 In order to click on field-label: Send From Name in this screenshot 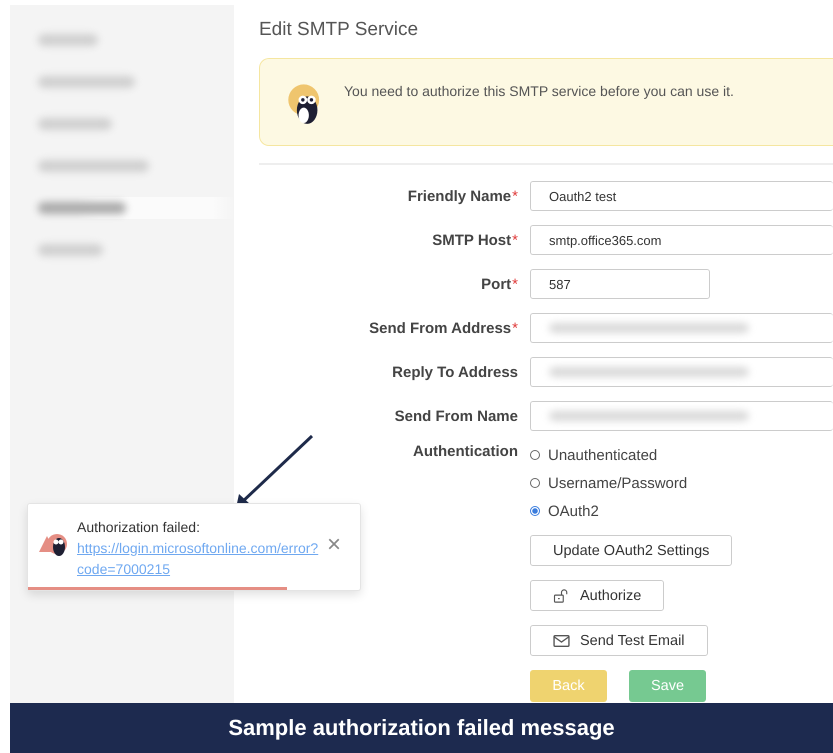, I will do `click(456, 416)`.